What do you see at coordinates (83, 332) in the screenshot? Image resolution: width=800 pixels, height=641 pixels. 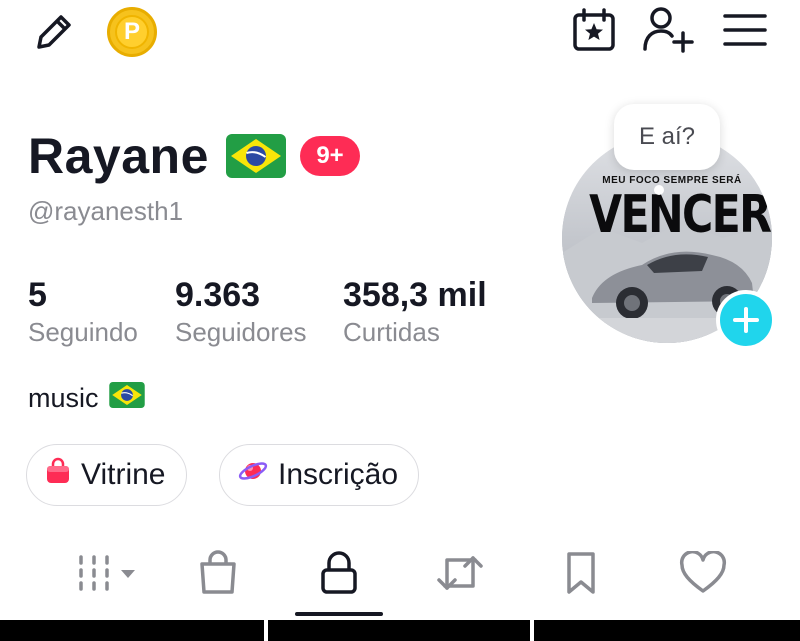 I see `stat-label: Seguindo` at bounding box center [83, 332].